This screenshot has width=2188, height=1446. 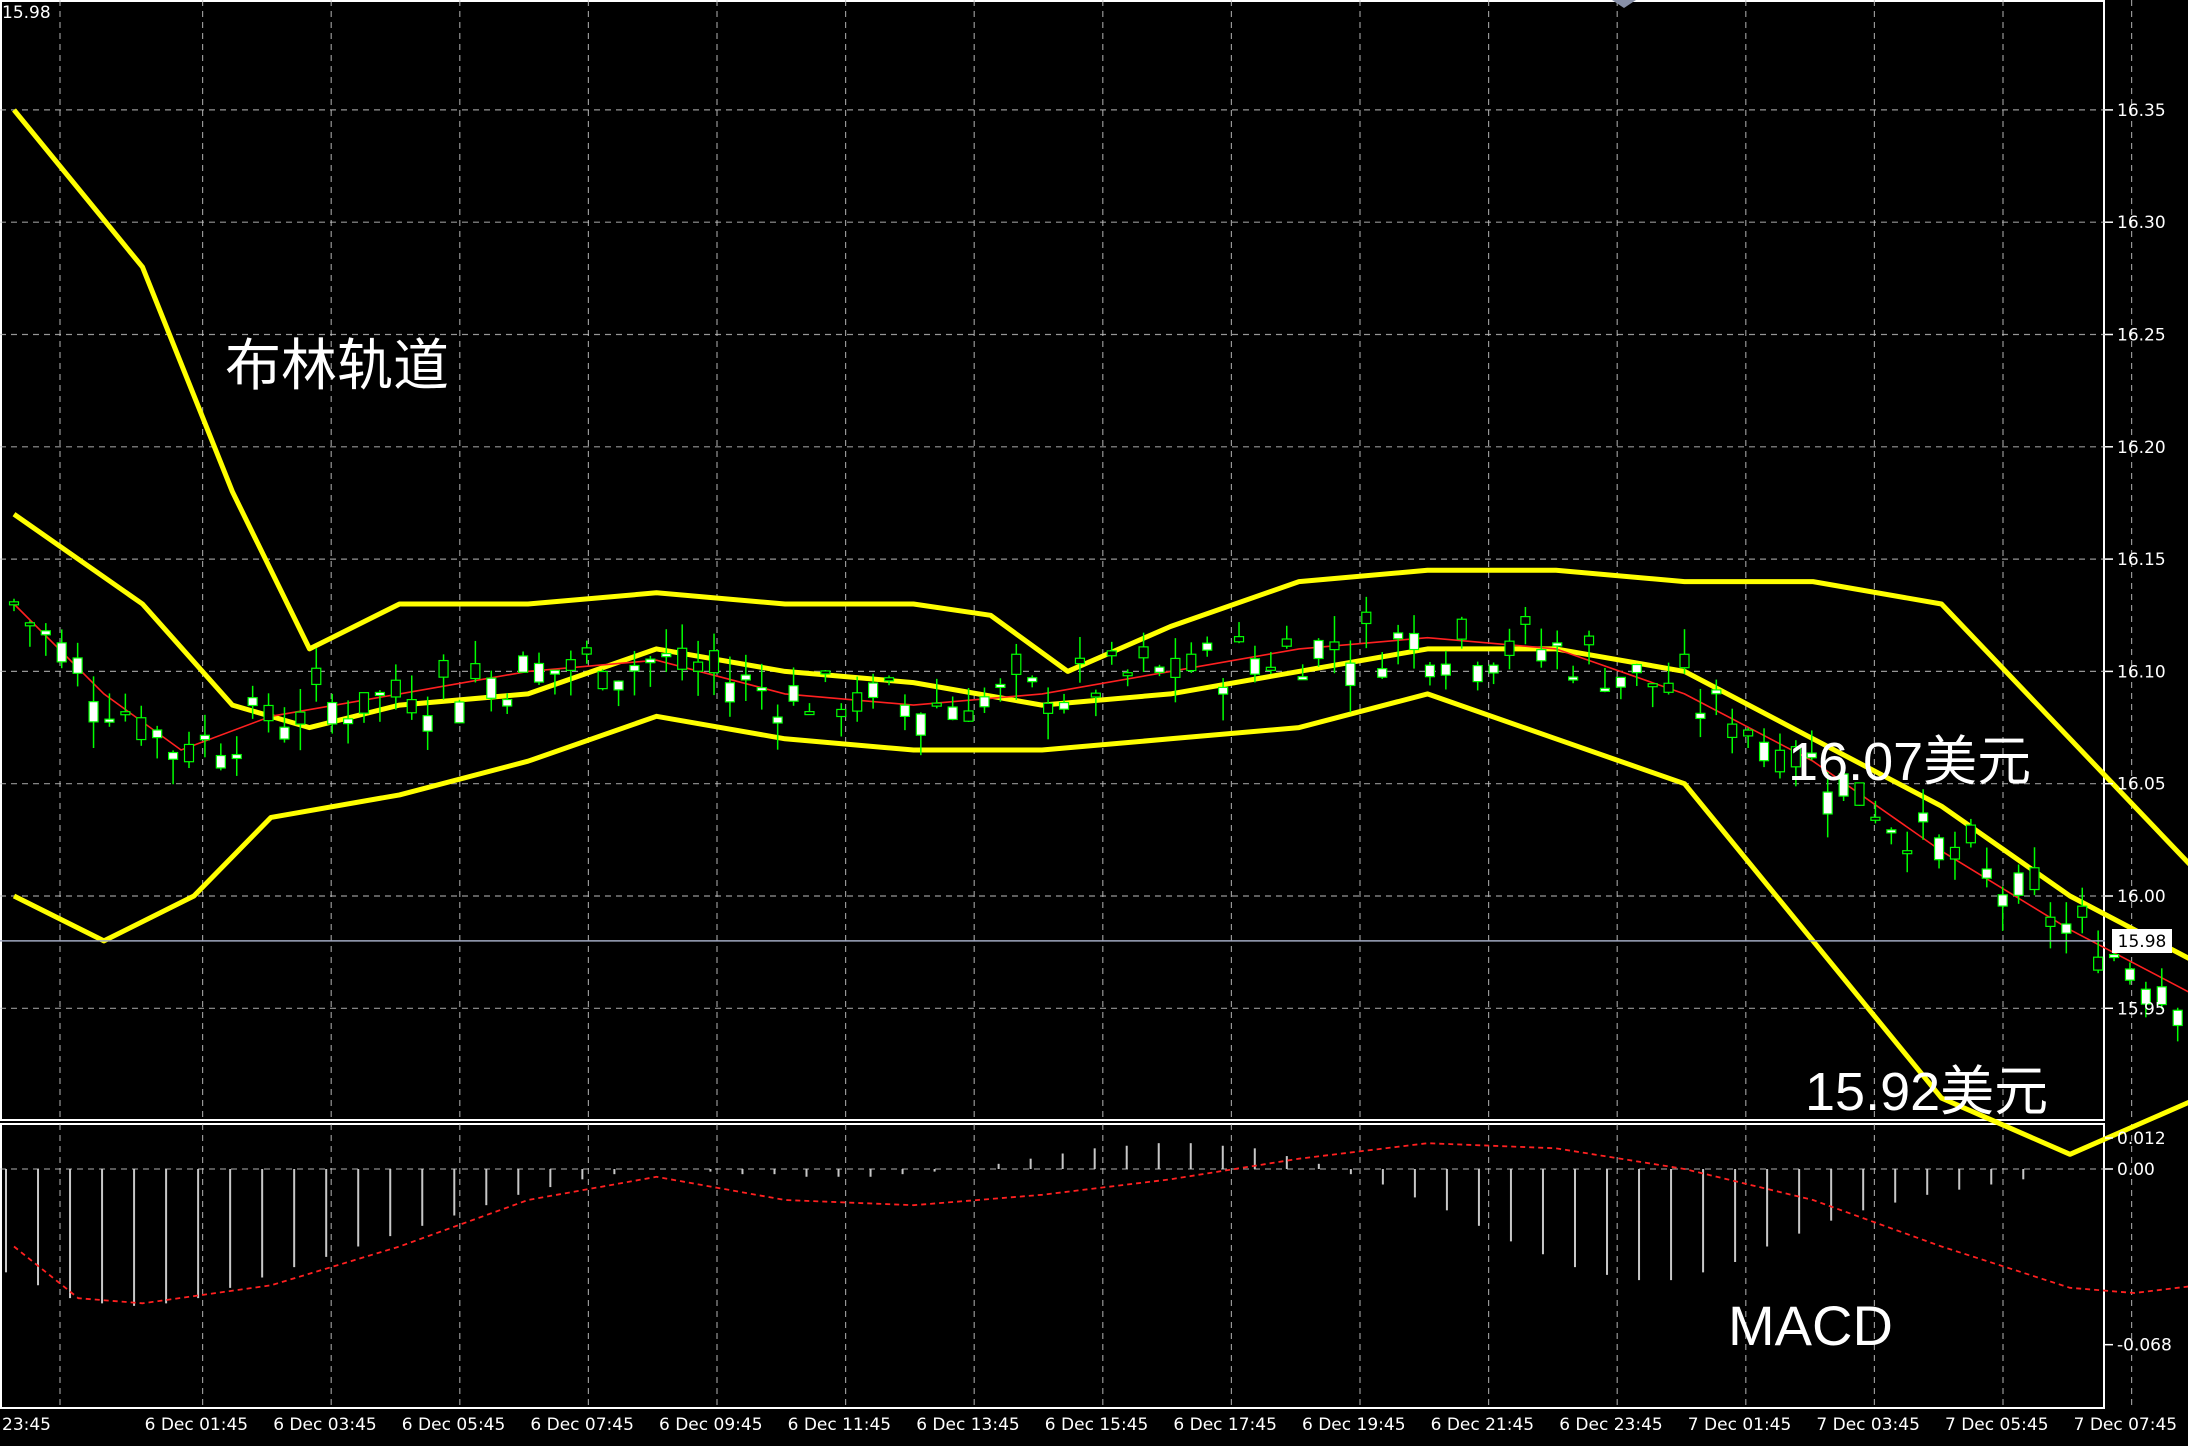 What do you see at coordinates (2126, 1425) in the screenshot?
I see `time-tick-label: 7 Dec 07:45` at bounding box center [2126, 1425].